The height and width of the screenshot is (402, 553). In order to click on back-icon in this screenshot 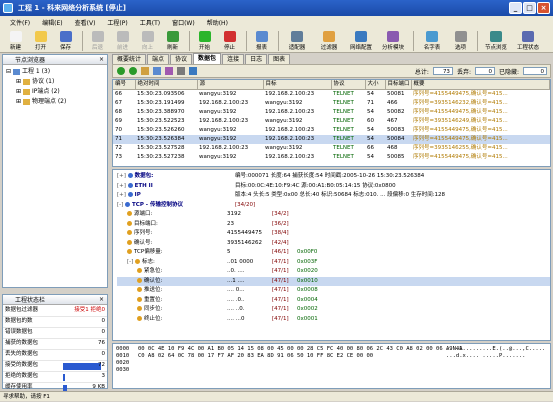, I will do `click(121, 71)`.